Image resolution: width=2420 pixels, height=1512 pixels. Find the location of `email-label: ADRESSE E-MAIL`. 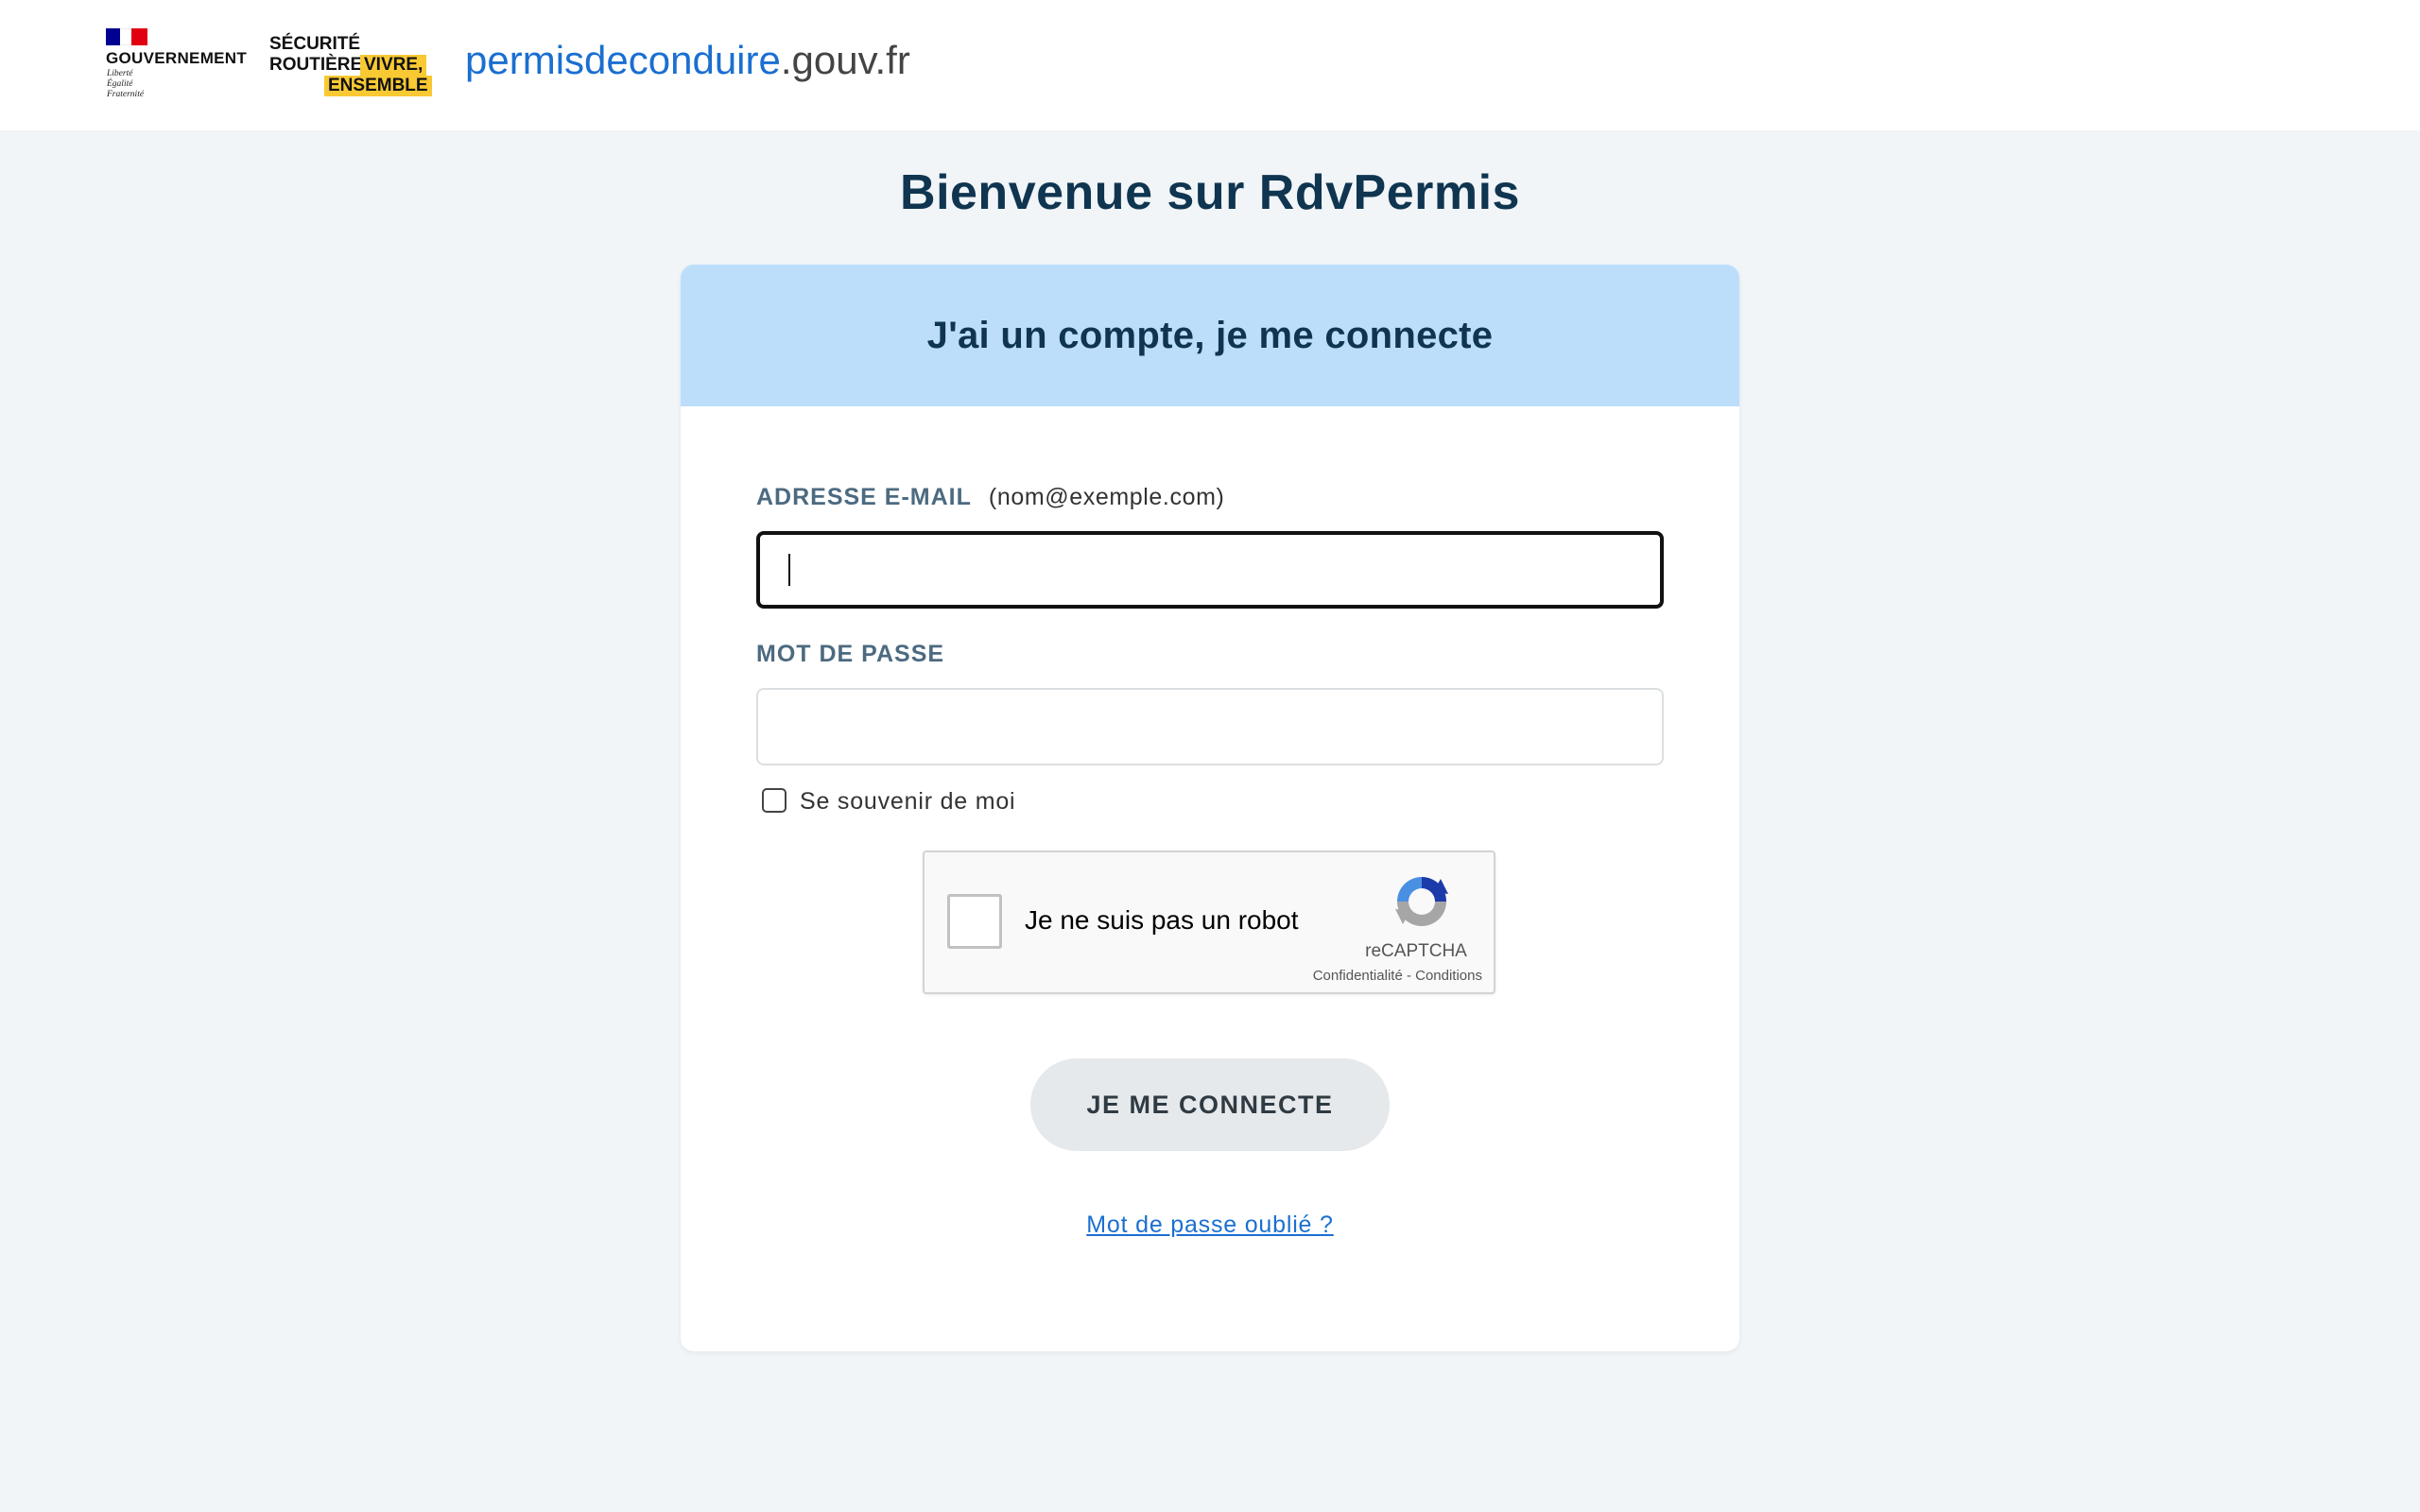

email-label: ADRESSE E-MAIL is located at coordinates (864, 497).